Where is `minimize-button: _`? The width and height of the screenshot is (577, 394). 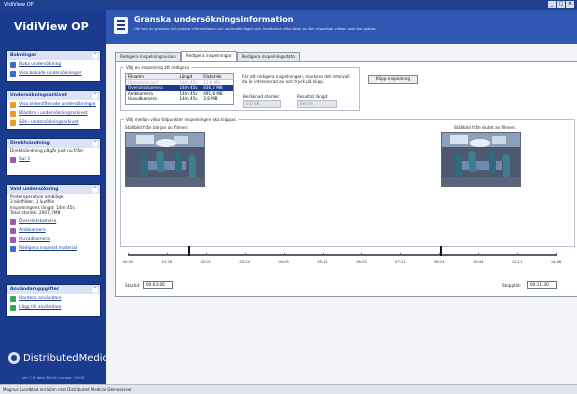 minimize-button: _ is located at coordinates (552, 4).